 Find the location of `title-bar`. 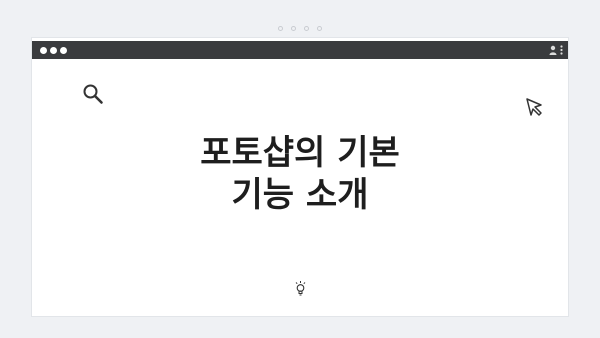

title-bar is located at coordinates (300, 50).